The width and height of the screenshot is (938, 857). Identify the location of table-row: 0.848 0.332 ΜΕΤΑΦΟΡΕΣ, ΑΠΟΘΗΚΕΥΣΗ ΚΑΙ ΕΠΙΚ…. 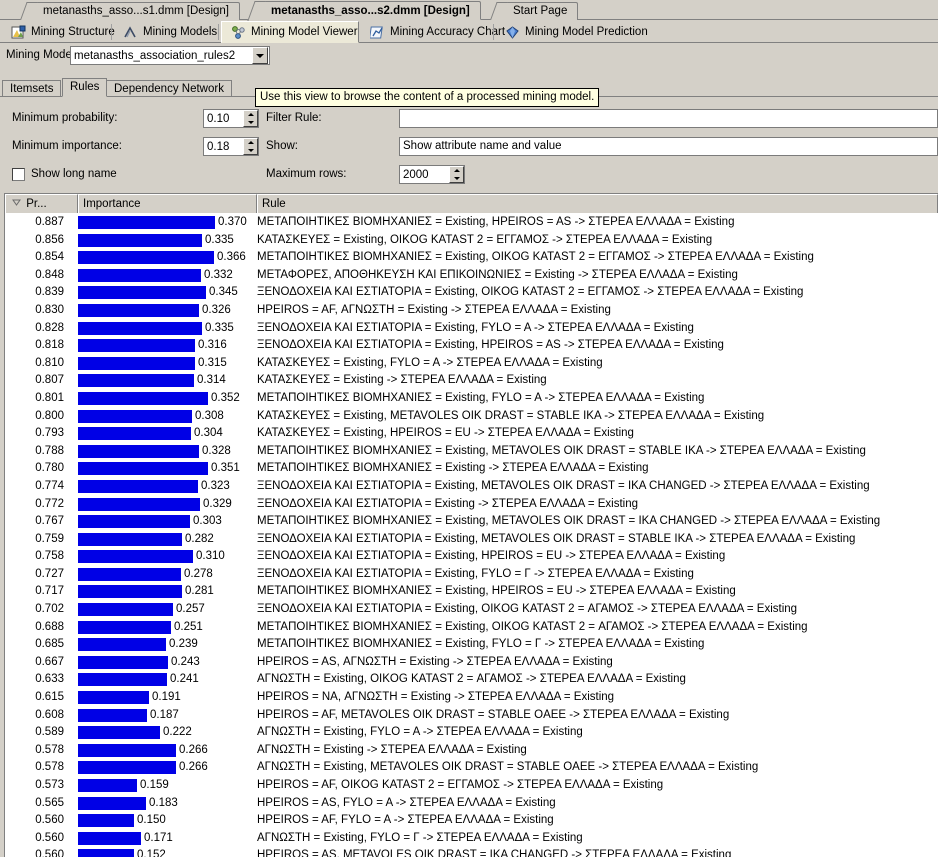
(469, 276).